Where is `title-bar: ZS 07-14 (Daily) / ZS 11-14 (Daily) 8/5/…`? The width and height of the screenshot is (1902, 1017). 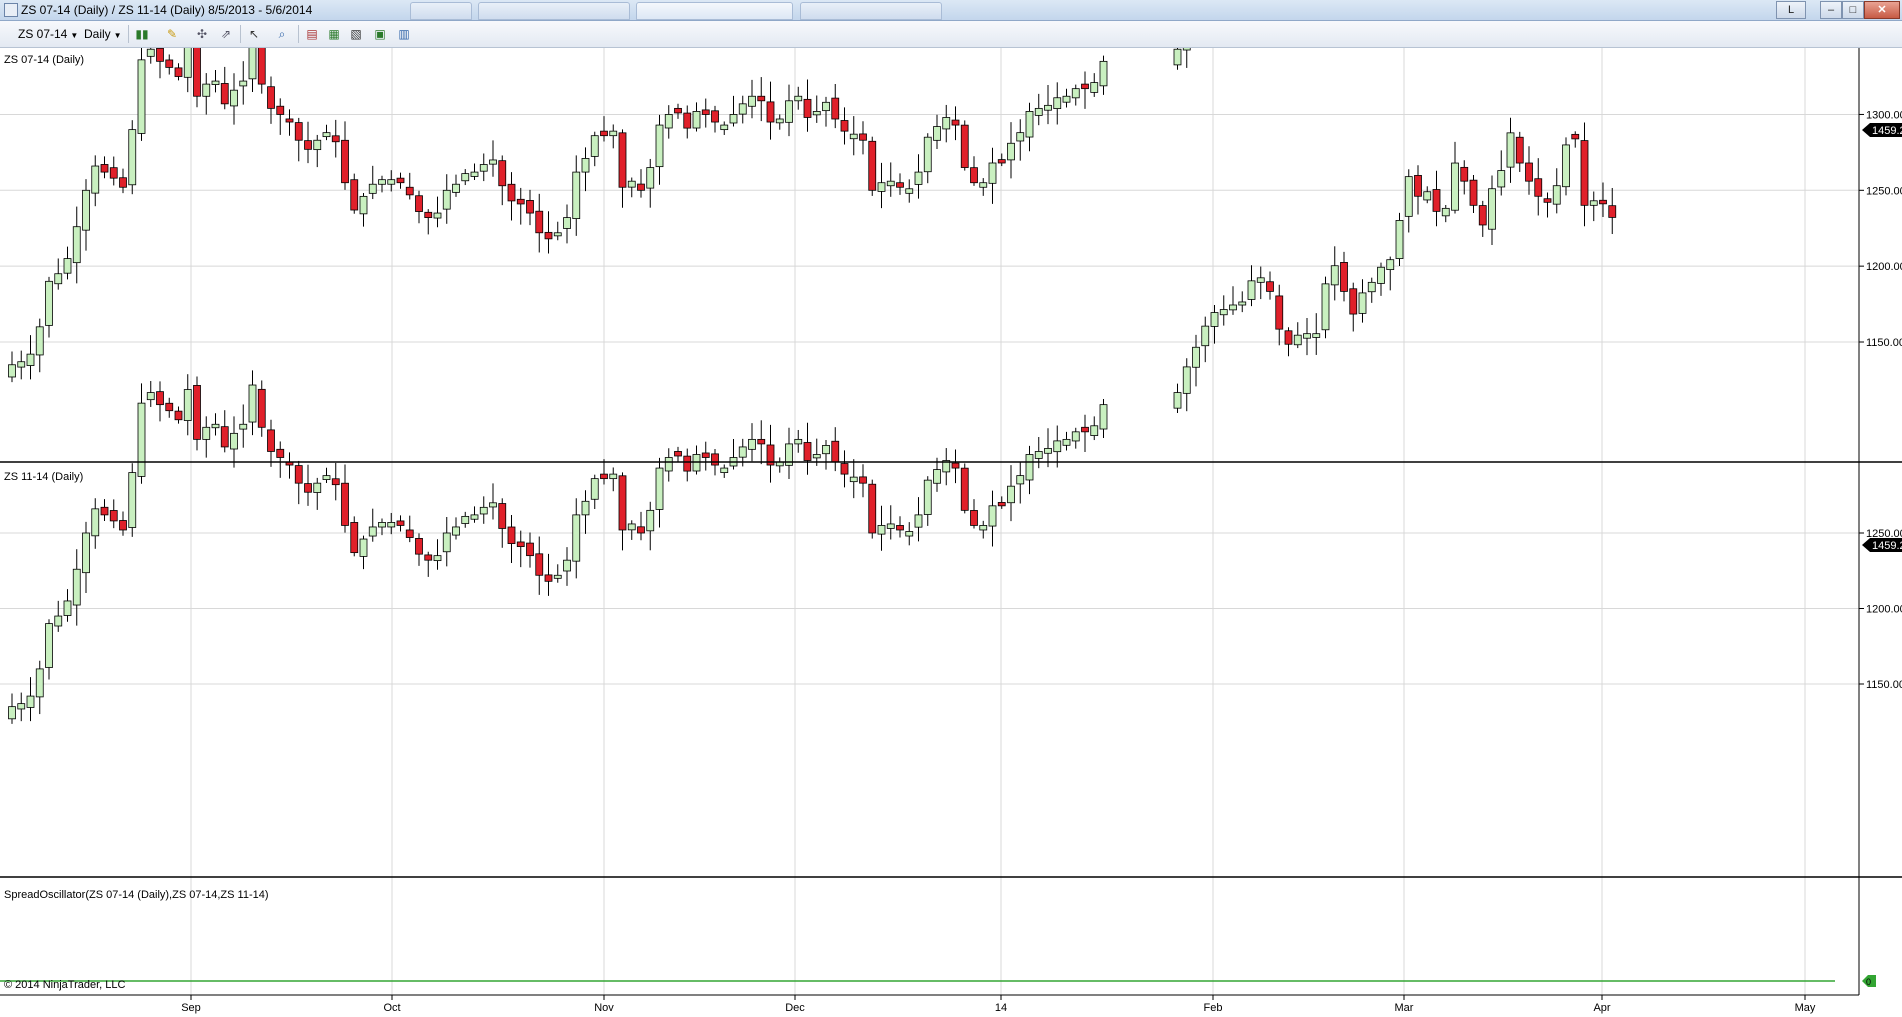 title-bar: ZS 07-14 (Daily) / ZS 11-14 (Daily) 8/5/… is located at coordinates (951, 10).